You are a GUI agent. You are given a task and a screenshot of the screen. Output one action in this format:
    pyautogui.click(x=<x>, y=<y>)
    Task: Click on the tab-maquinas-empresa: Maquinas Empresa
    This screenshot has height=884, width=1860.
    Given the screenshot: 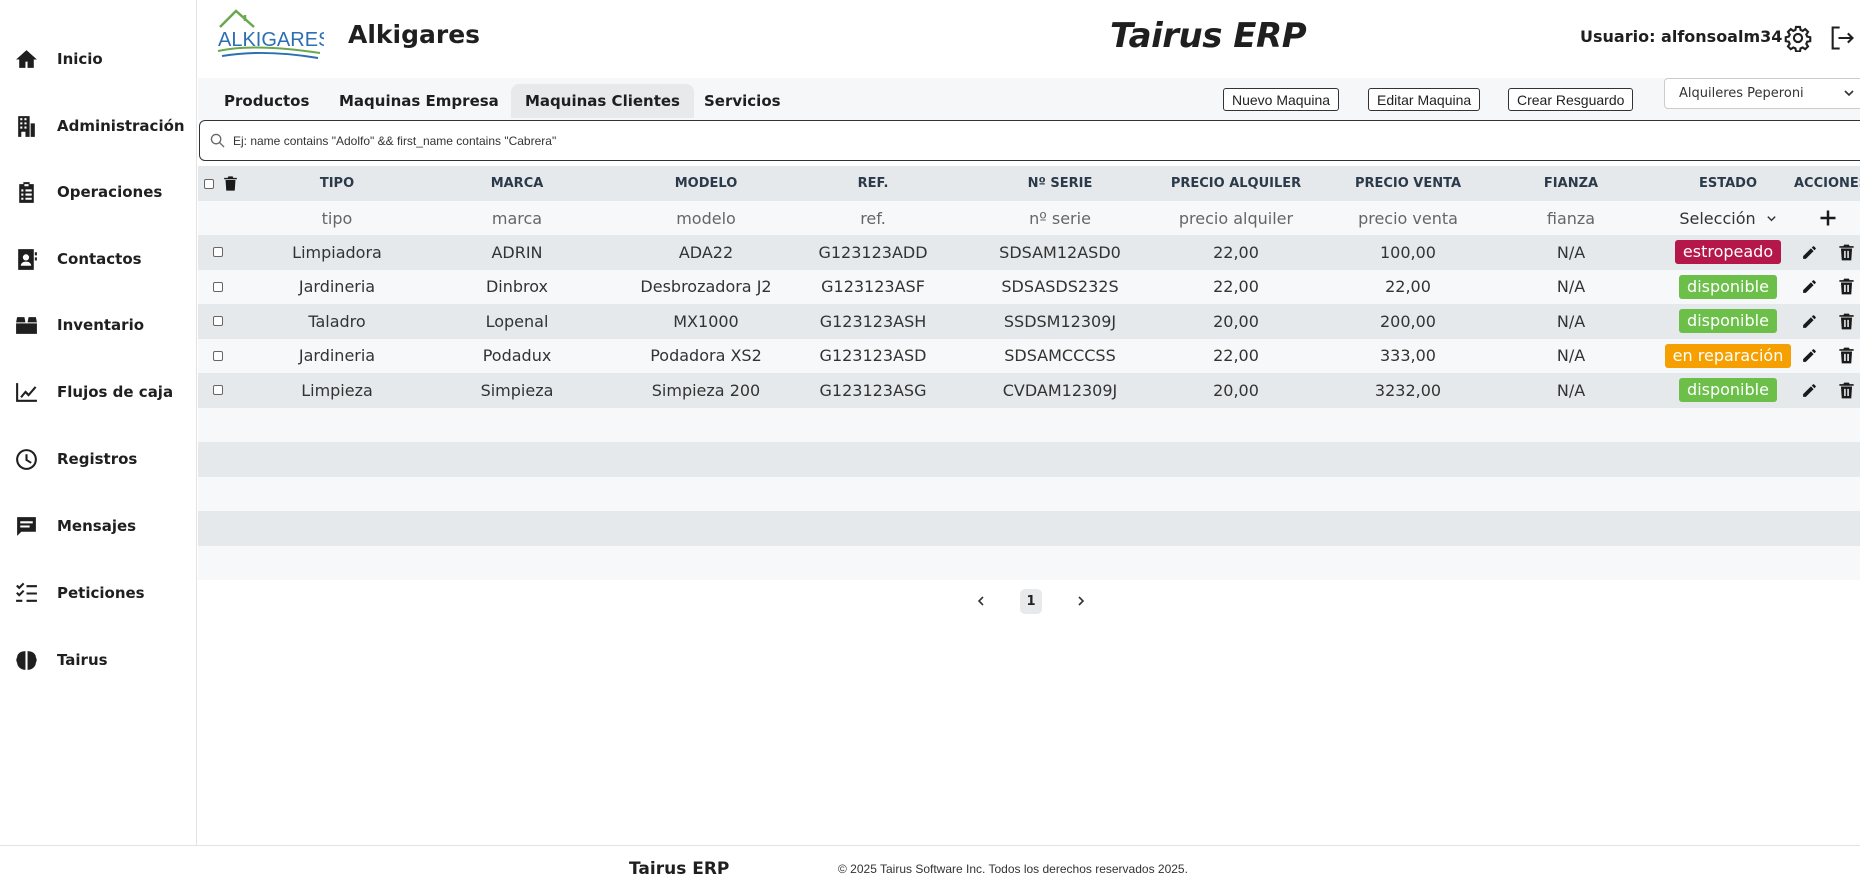 What is the action you would take?
    pyautogui.click(x=419, y=101)
    